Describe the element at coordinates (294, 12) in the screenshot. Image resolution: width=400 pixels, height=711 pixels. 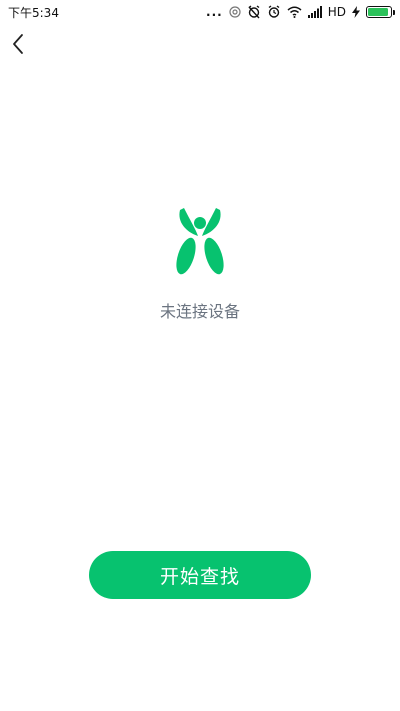
I see `wifi-icon` at that location.